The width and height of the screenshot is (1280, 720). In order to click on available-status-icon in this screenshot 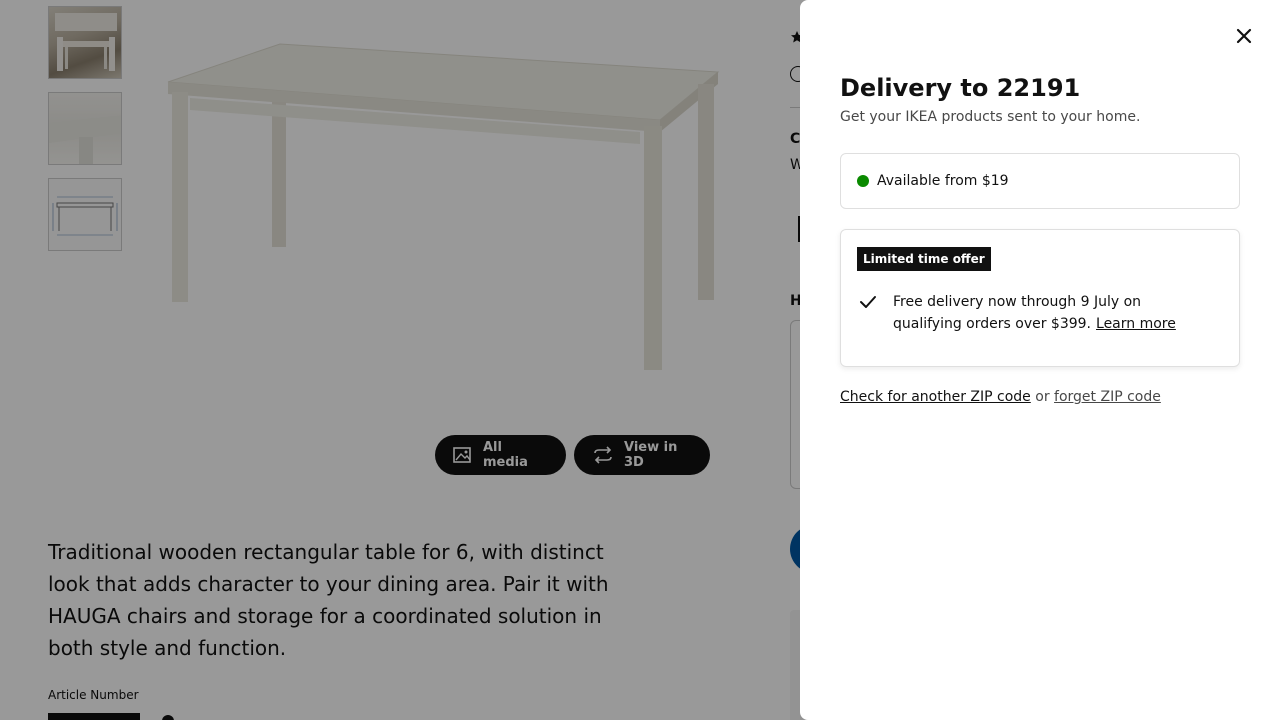, I will do `click(863, 181)`.